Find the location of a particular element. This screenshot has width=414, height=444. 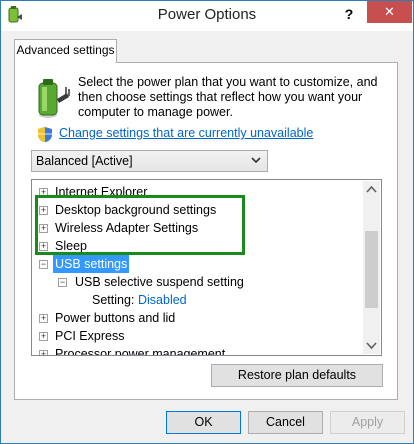

help-button: ? is located at coordinates (349, 15).